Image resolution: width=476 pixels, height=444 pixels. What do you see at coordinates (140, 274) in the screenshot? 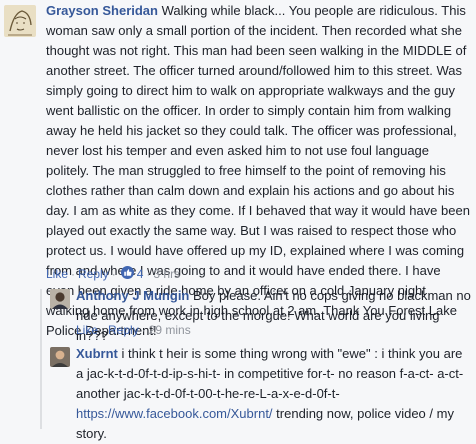
I see `reaction-count: 4` at bounding box center [140, 274].